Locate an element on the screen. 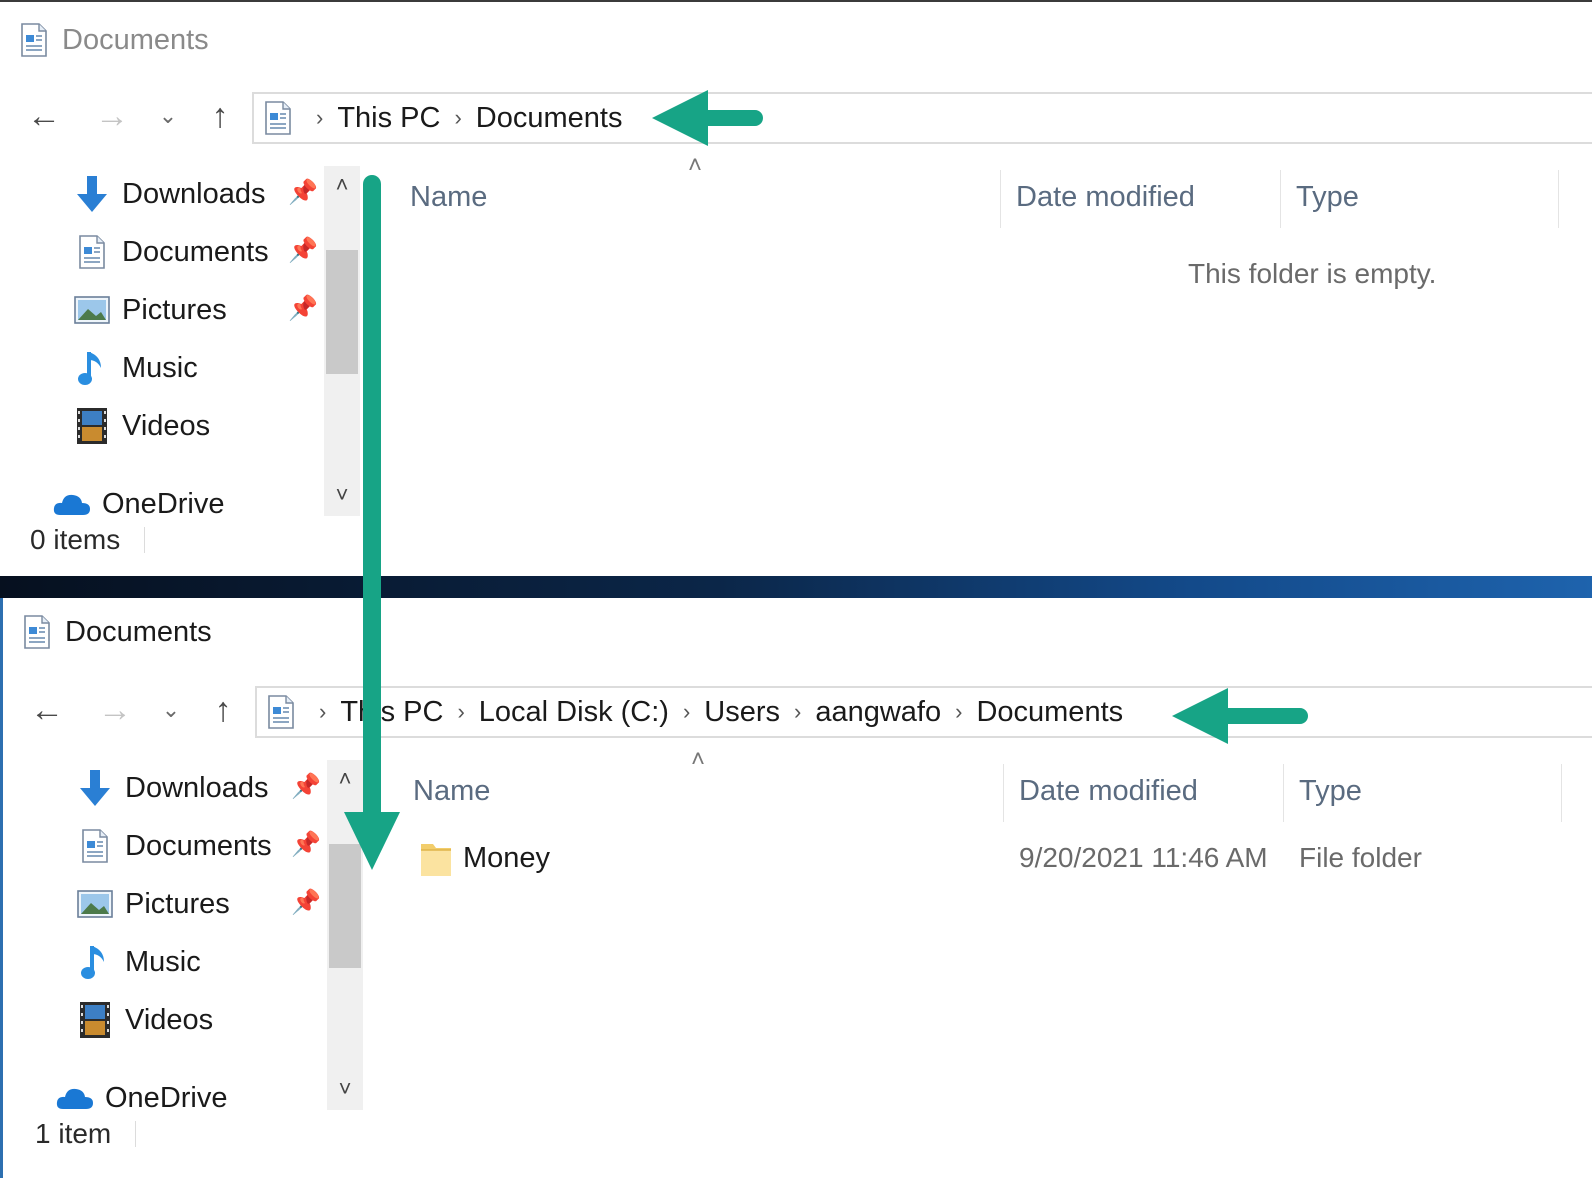 The image size is (1592, 1178). sidebar-item-label: OneDrive is located at coordinates (163, 503).